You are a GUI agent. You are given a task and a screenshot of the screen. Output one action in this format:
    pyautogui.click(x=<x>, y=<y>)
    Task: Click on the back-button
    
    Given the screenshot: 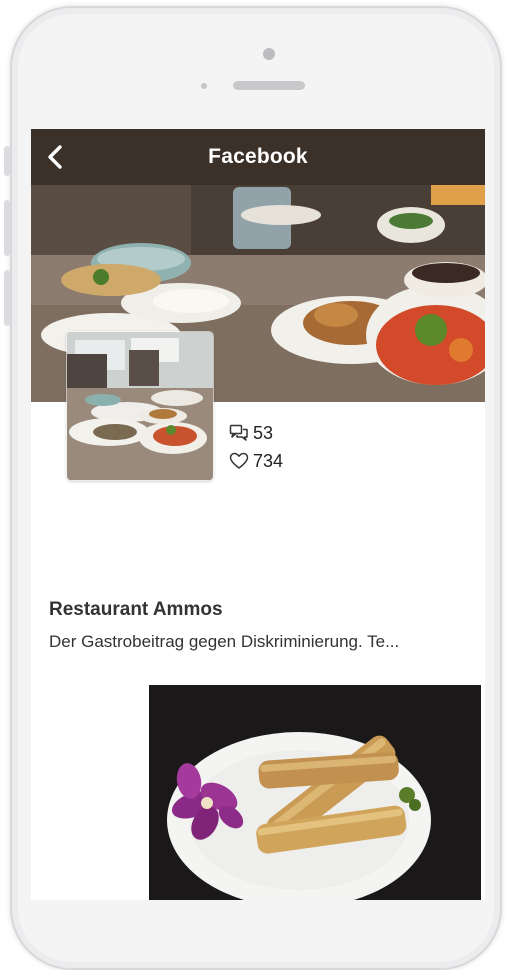 What is the action you would take?
    pyautogui.click(x=55, y=157)
    